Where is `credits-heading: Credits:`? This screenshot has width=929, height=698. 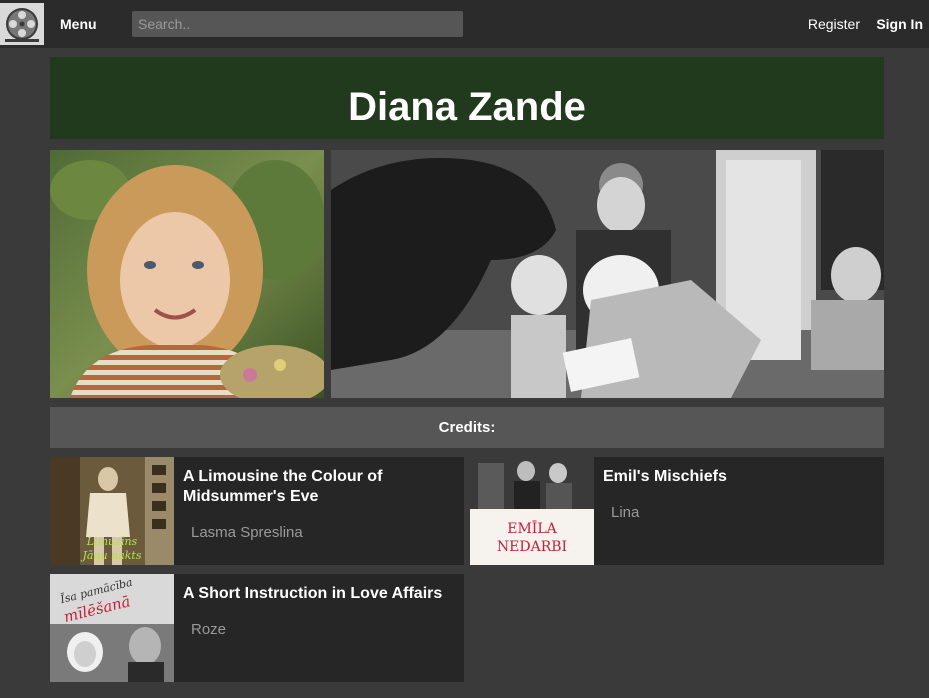 credits-heading: Credits: is located at coordinates (467, 427).